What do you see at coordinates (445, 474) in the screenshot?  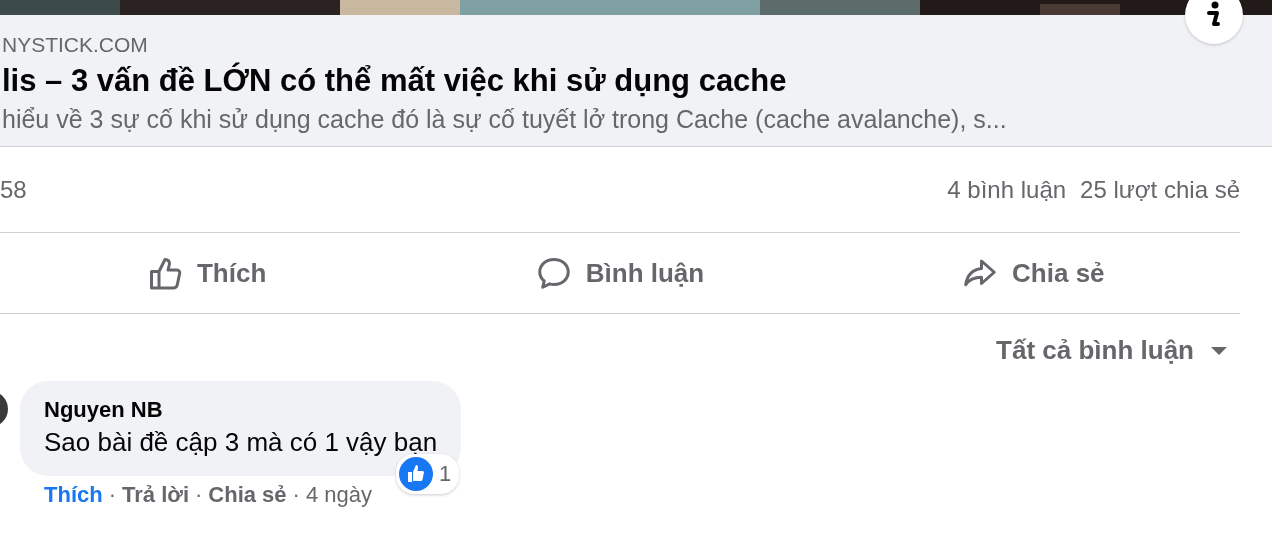 I see `reaction-count: 1` at bounding box center [445, 474].